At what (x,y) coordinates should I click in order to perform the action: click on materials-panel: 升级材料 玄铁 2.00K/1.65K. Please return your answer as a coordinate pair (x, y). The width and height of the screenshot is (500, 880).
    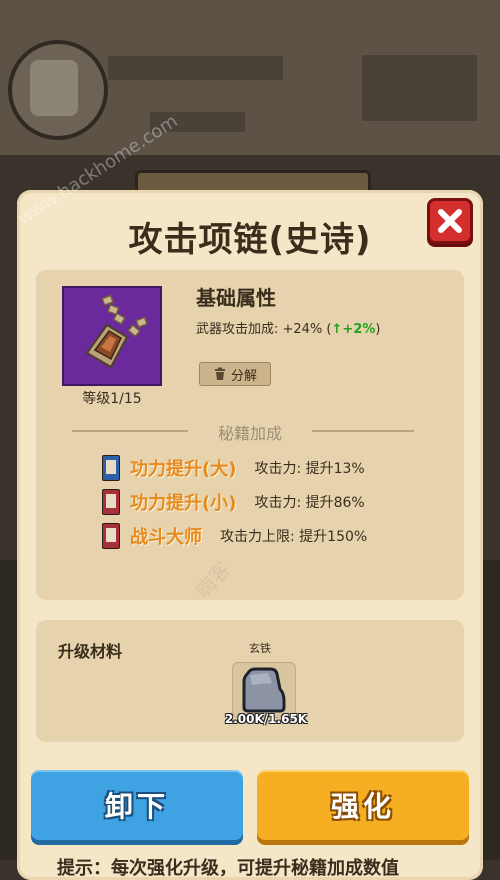
    Looking at the image, I should click on (250, 681).